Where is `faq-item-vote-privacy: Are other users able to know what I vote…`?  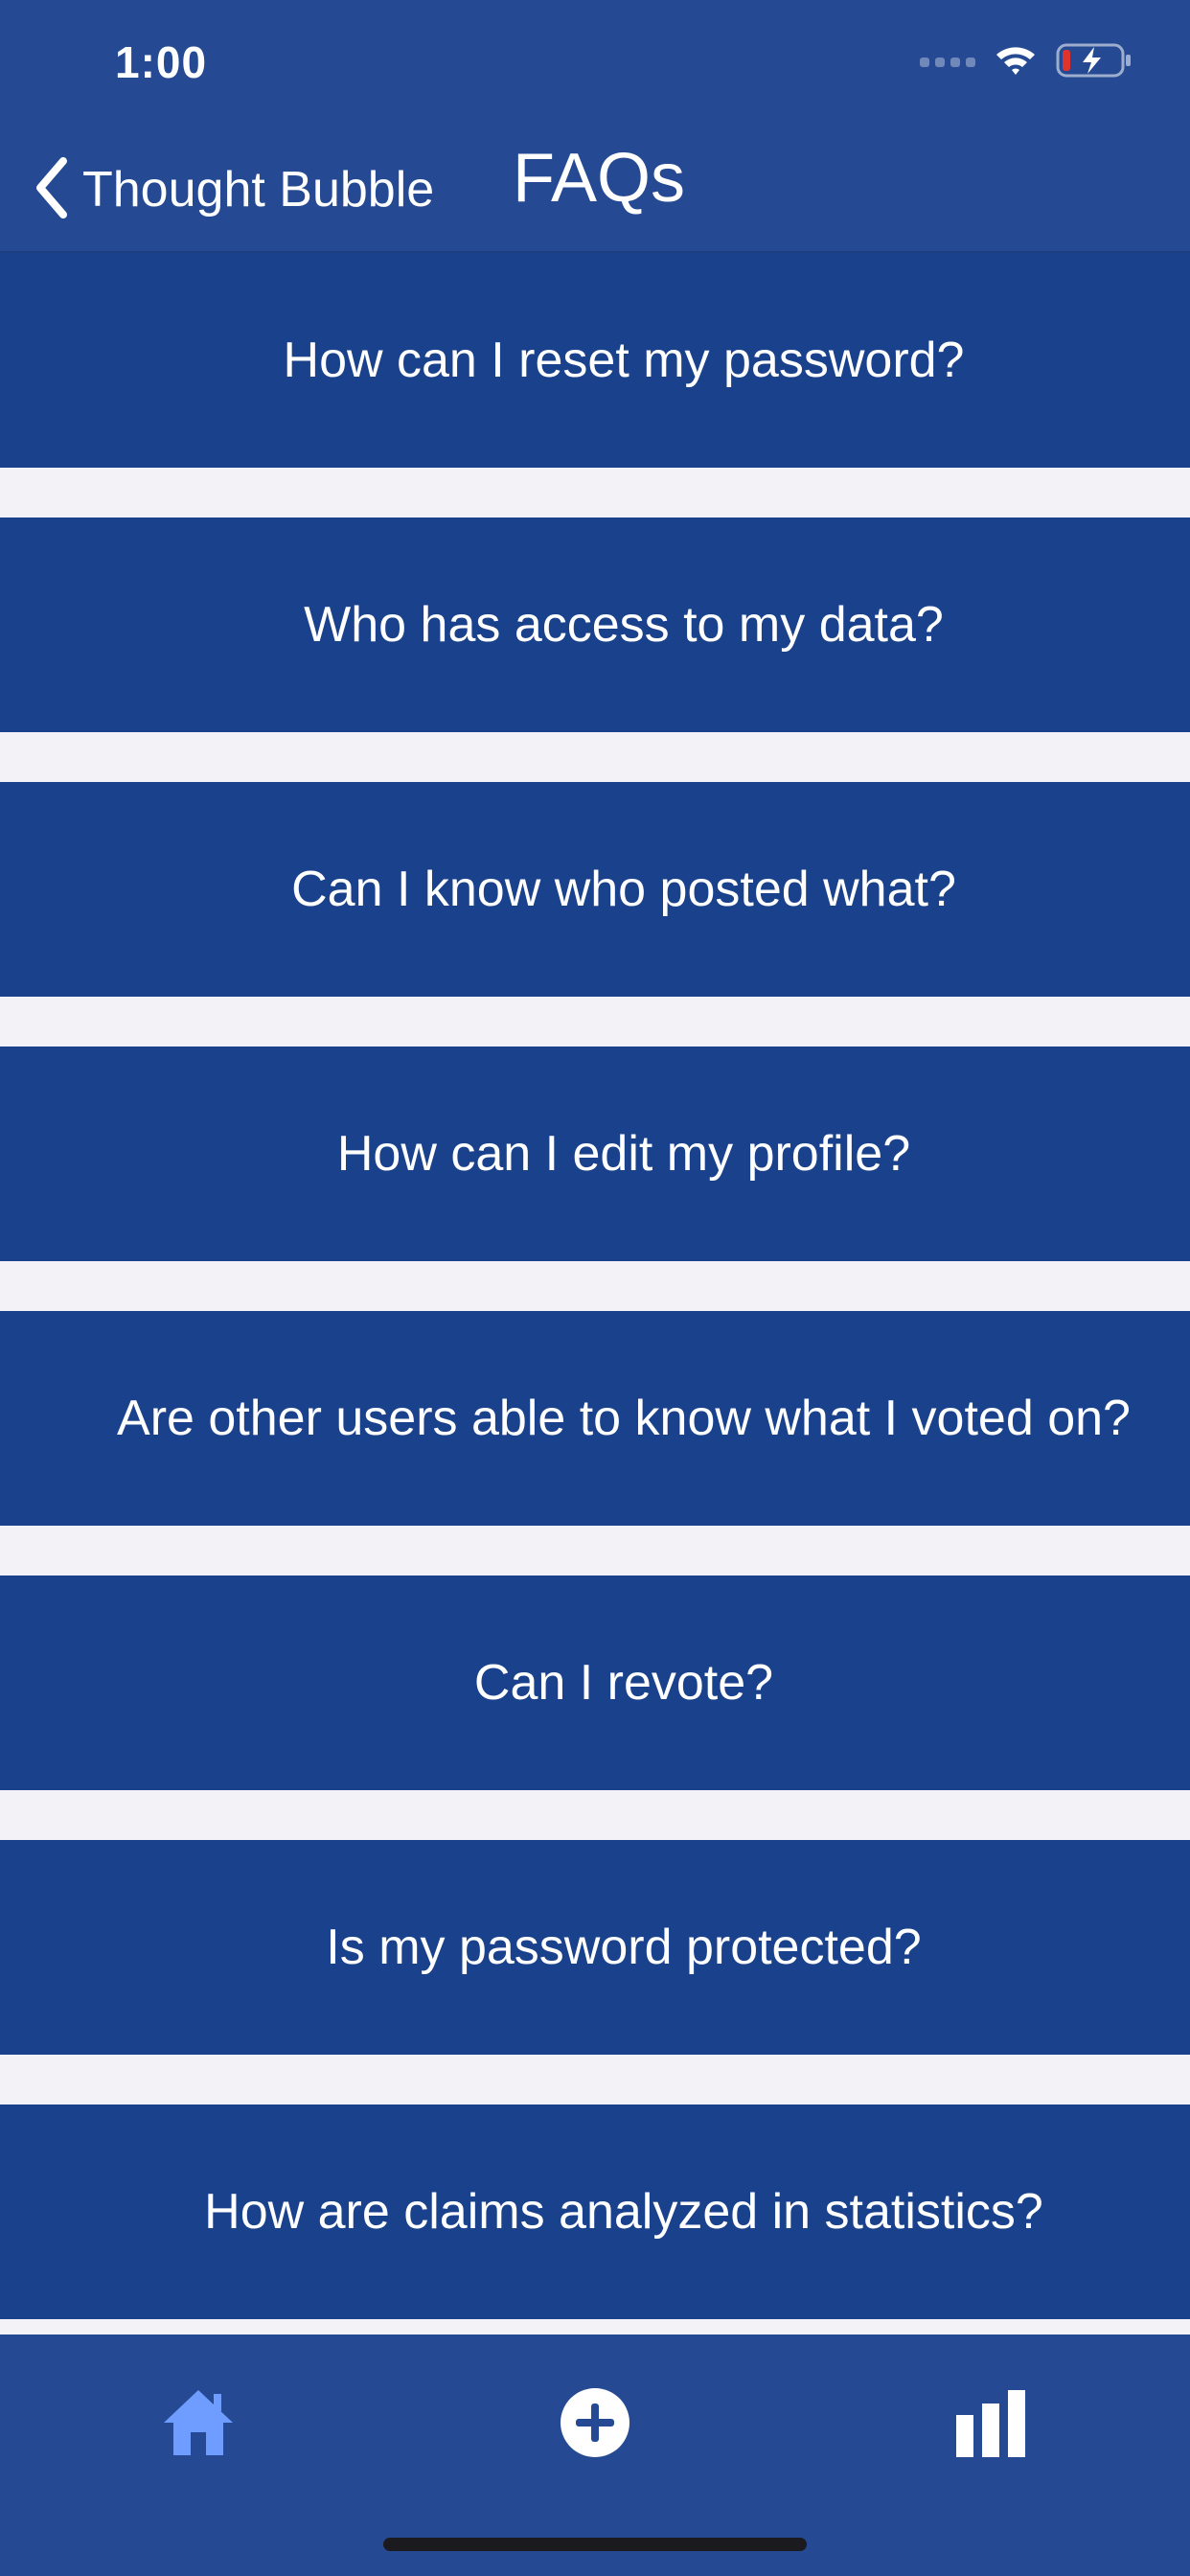
faq-item-vote-privacy: Are other users able to know what I vote… is located at coordinates (595, 1418).